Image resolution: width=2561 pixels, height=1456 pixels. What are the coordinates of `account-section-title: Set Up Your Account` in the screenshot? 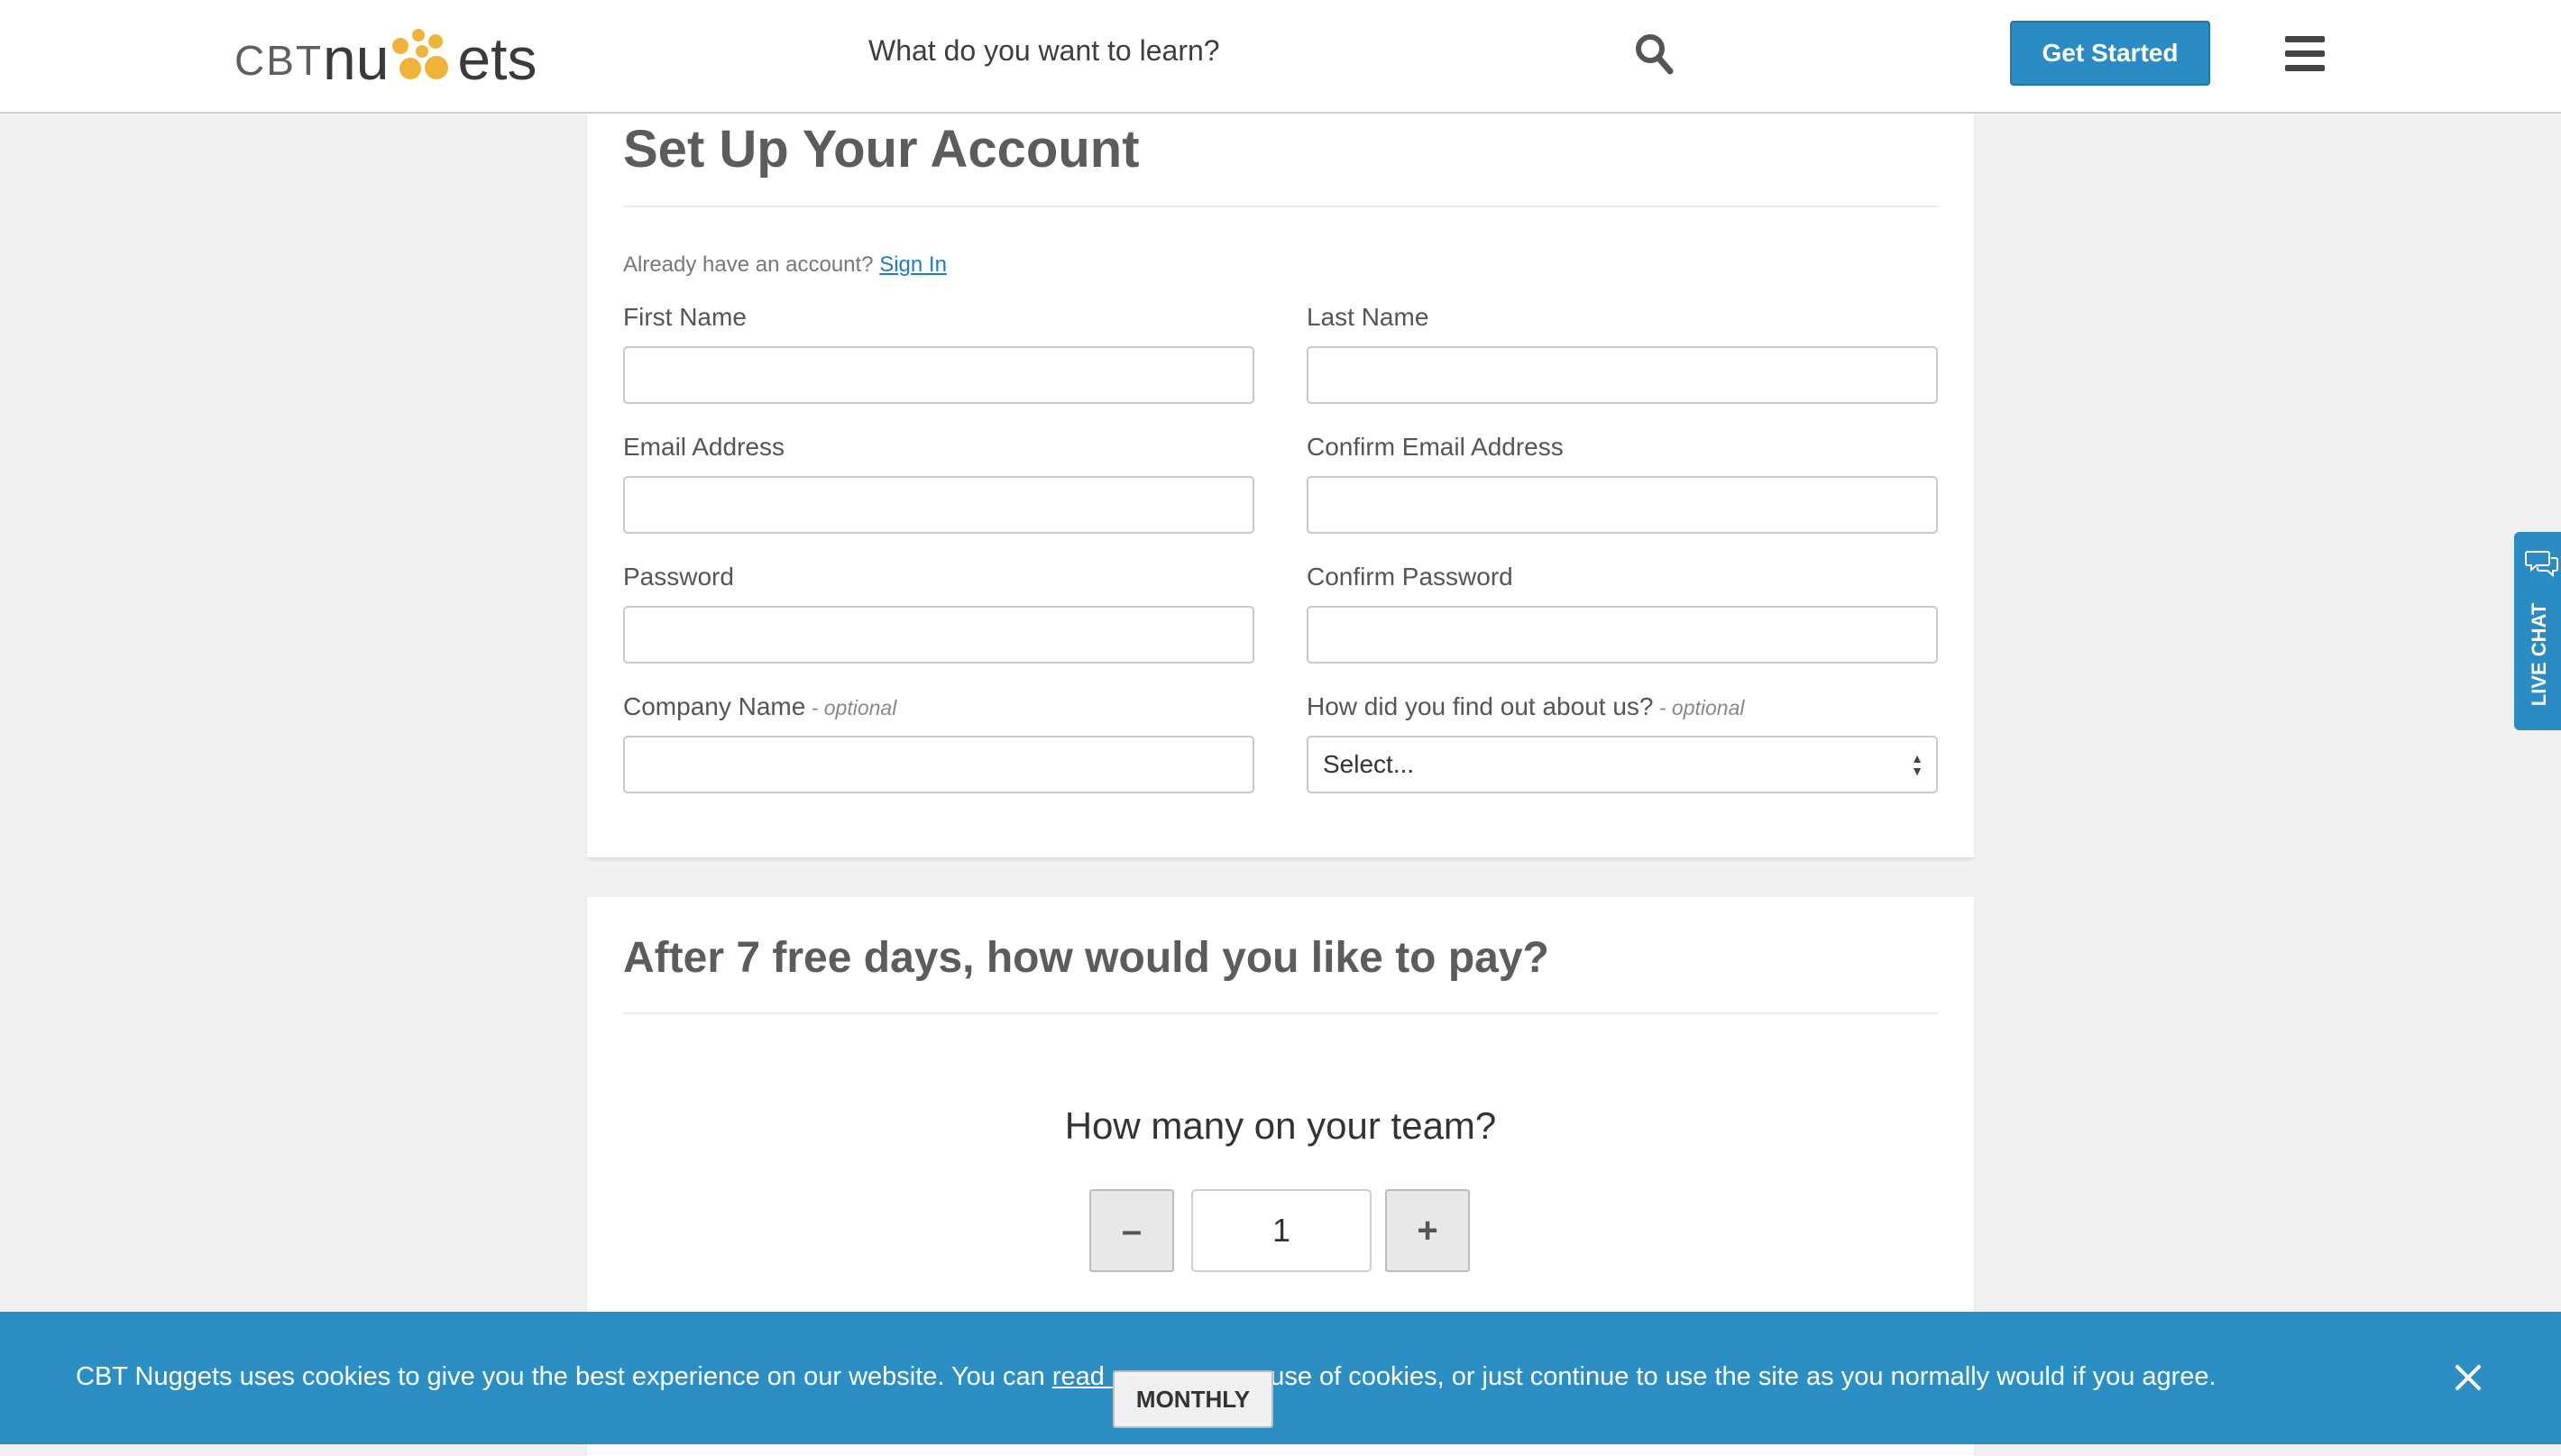 It's located at (881, 149).